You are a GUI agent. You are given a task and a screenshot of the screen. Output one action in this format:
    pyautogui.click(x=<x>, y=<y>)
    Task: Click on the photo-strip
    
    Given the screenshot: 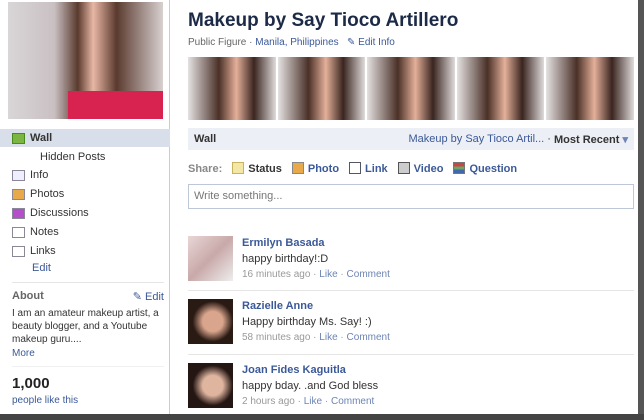 What is the action you would take?
    pyautogui.click(x=411, y=88)
    